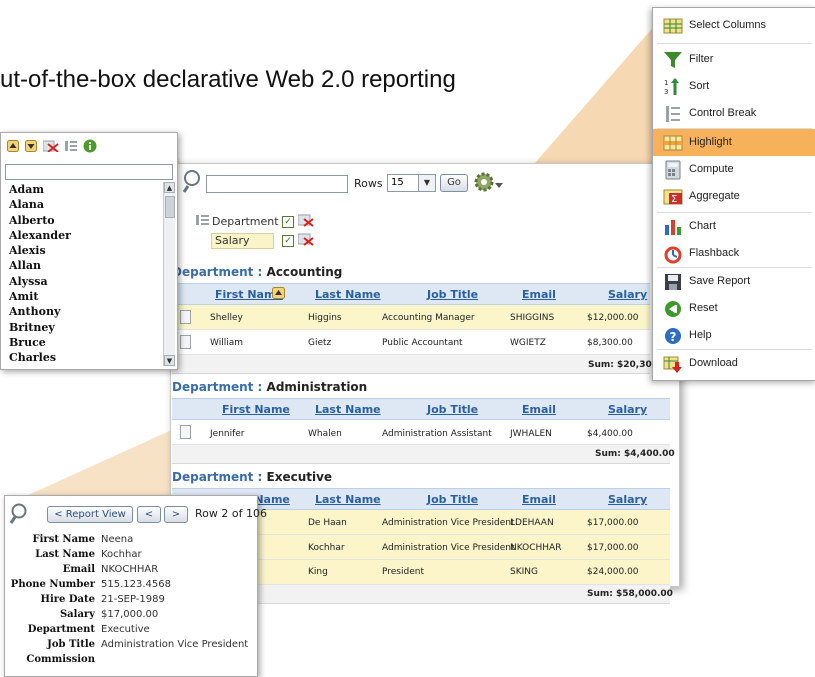 Image resolution: width=815 pixels, height=677 pixels. Describe the element at coordinates (610, 343) in the screenshot. I see `cell-salary: $8,300.00` at that location.